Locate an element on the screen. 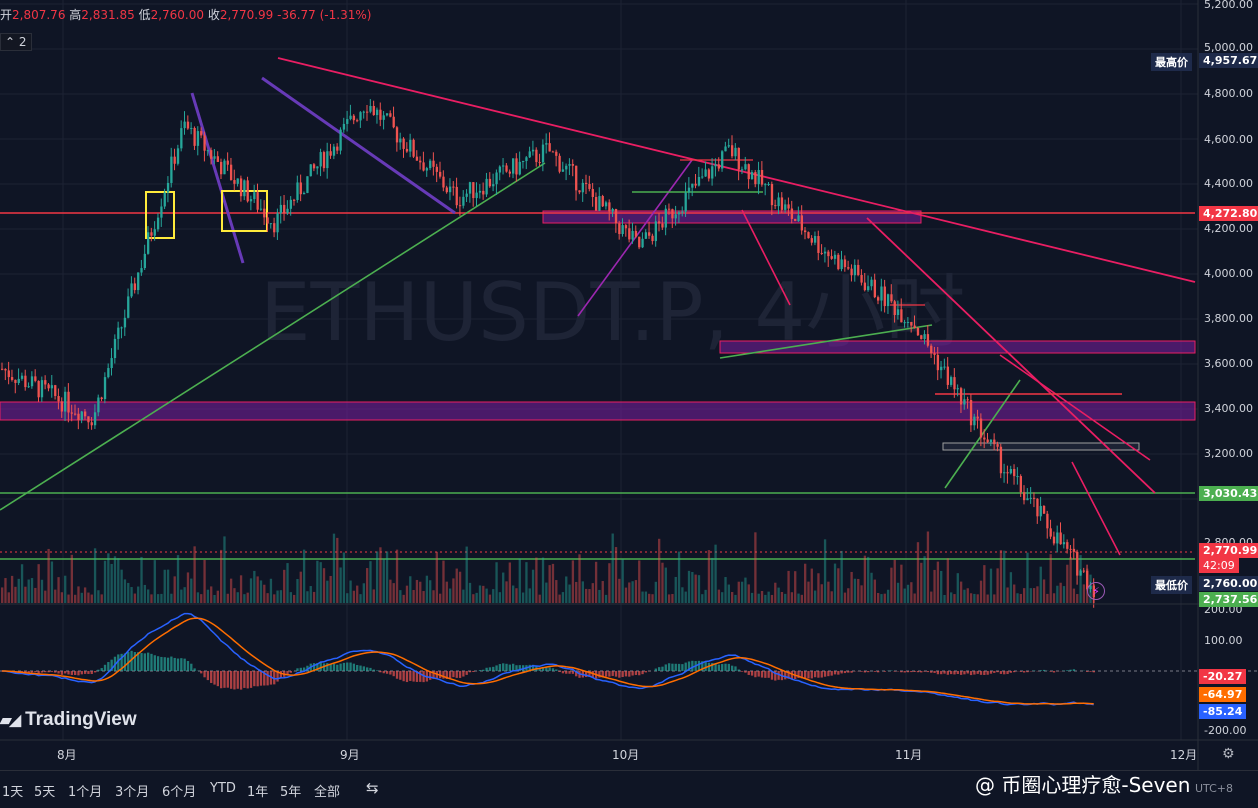  timezone-label: UTC+8 is located at coordinates (1214, 788).